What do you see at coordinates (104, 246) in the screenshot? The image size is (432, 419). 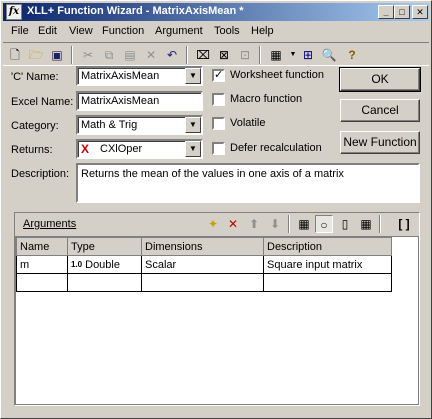 I see `column-header-type: Type` at bounding box center [104, 246].